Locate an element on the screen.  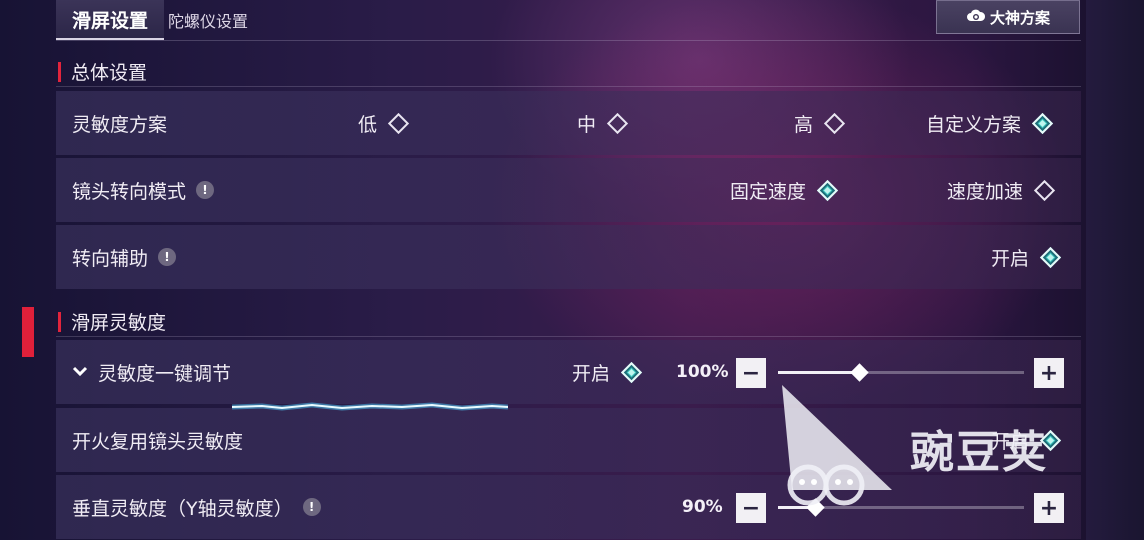
one-key-text: 灵敏度一键调节 is located at coordinates (165, 373).